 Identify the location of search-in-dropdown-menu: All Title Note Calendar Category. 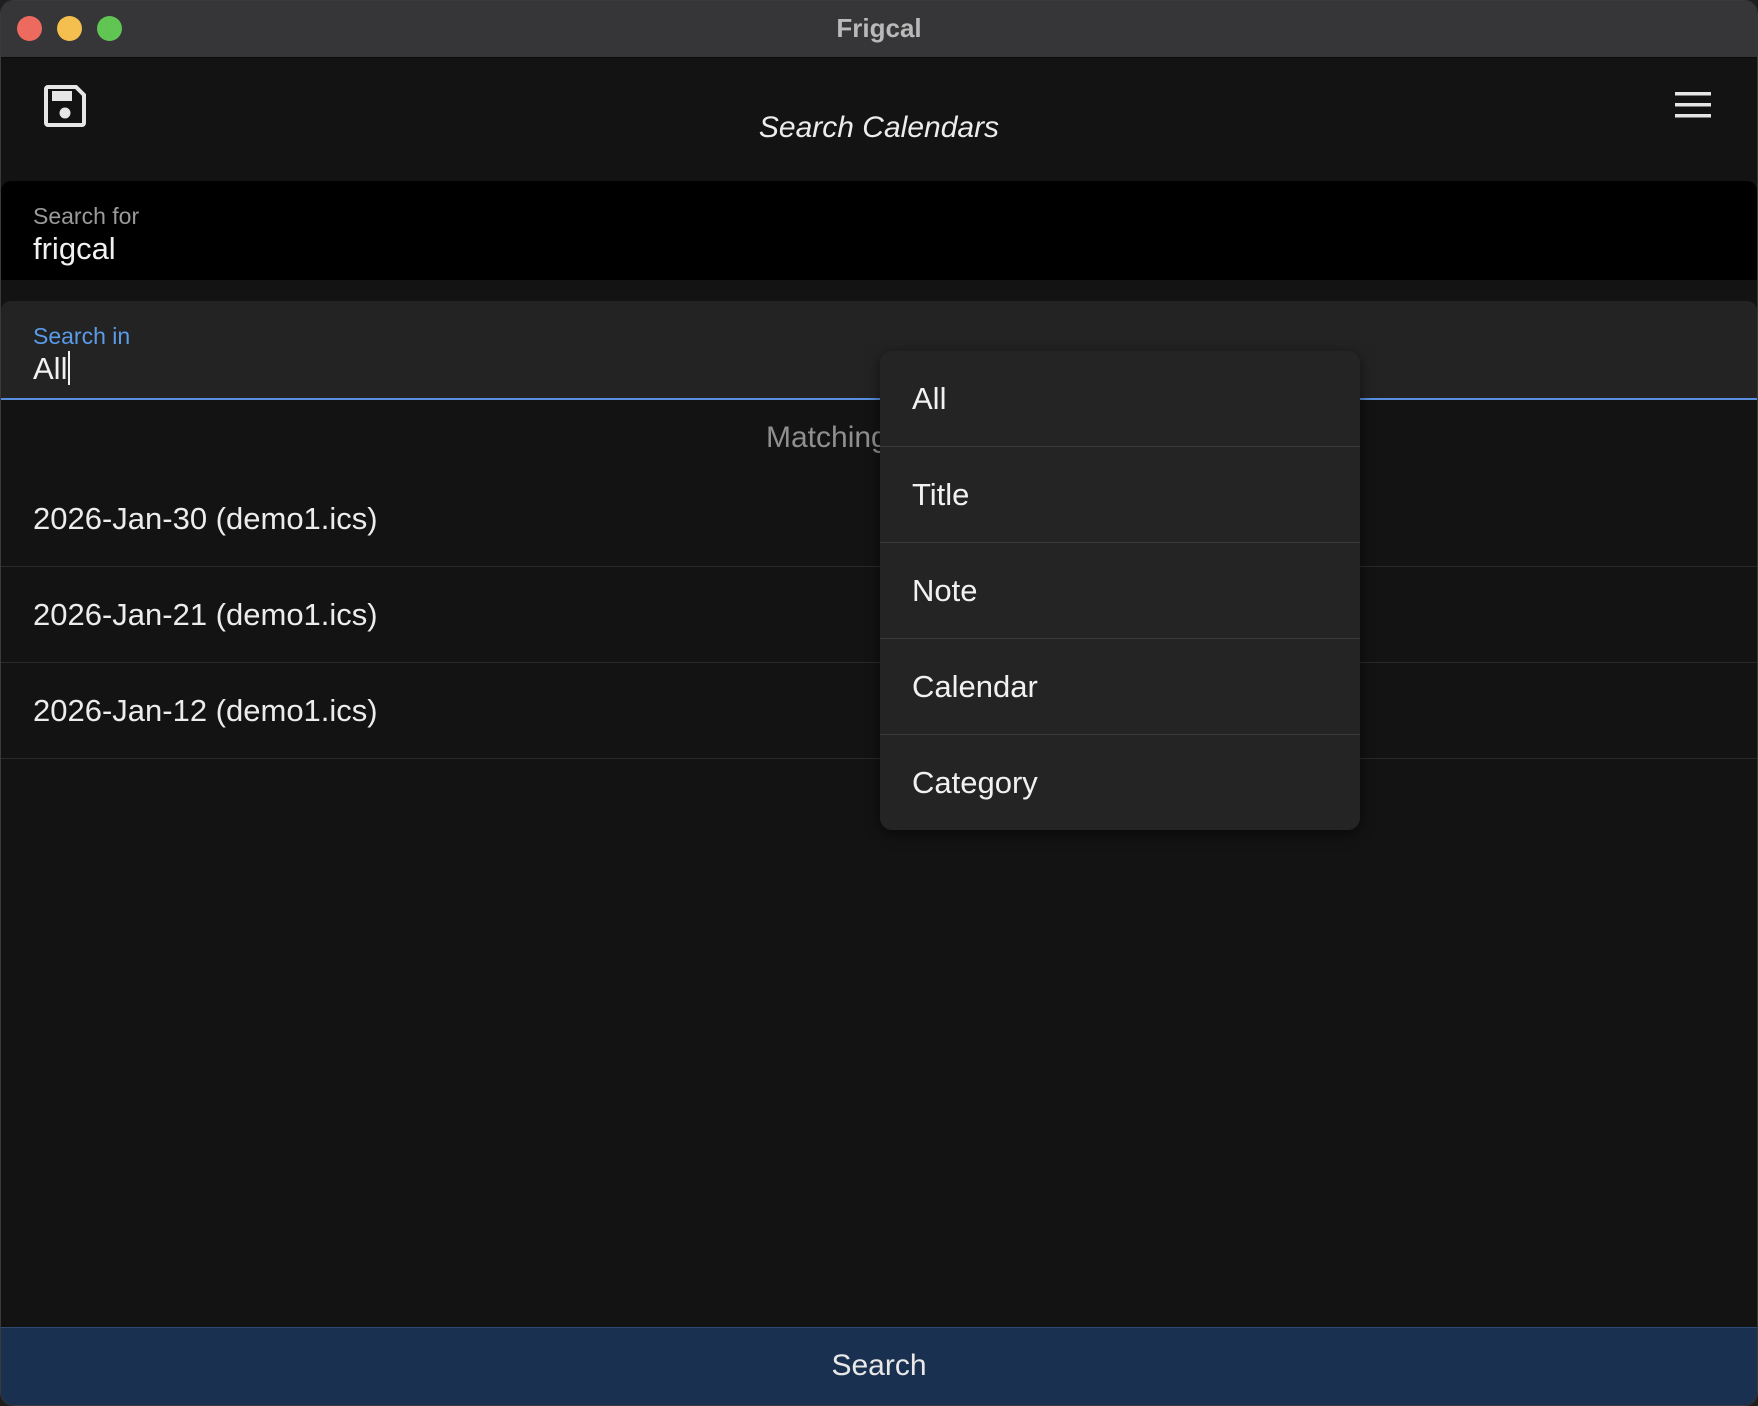
(1120, 590).